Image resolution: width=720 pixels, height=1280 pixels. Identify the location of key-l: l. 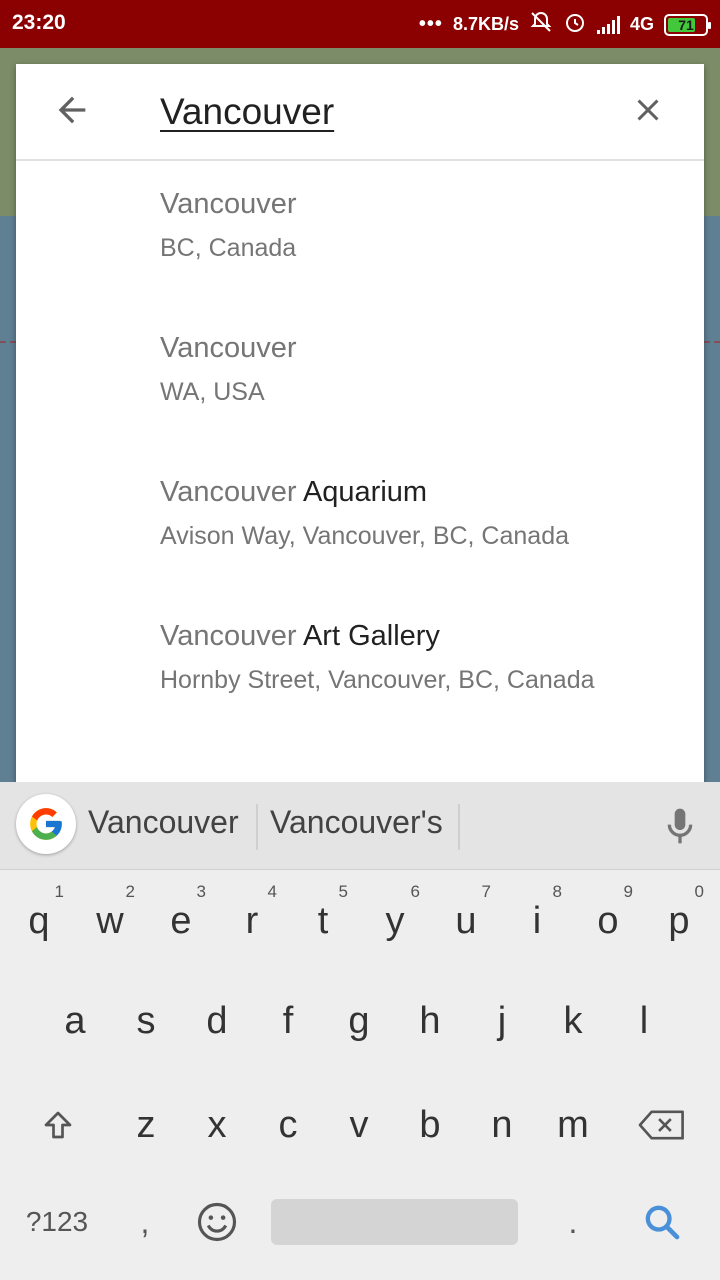
(644, 1021).